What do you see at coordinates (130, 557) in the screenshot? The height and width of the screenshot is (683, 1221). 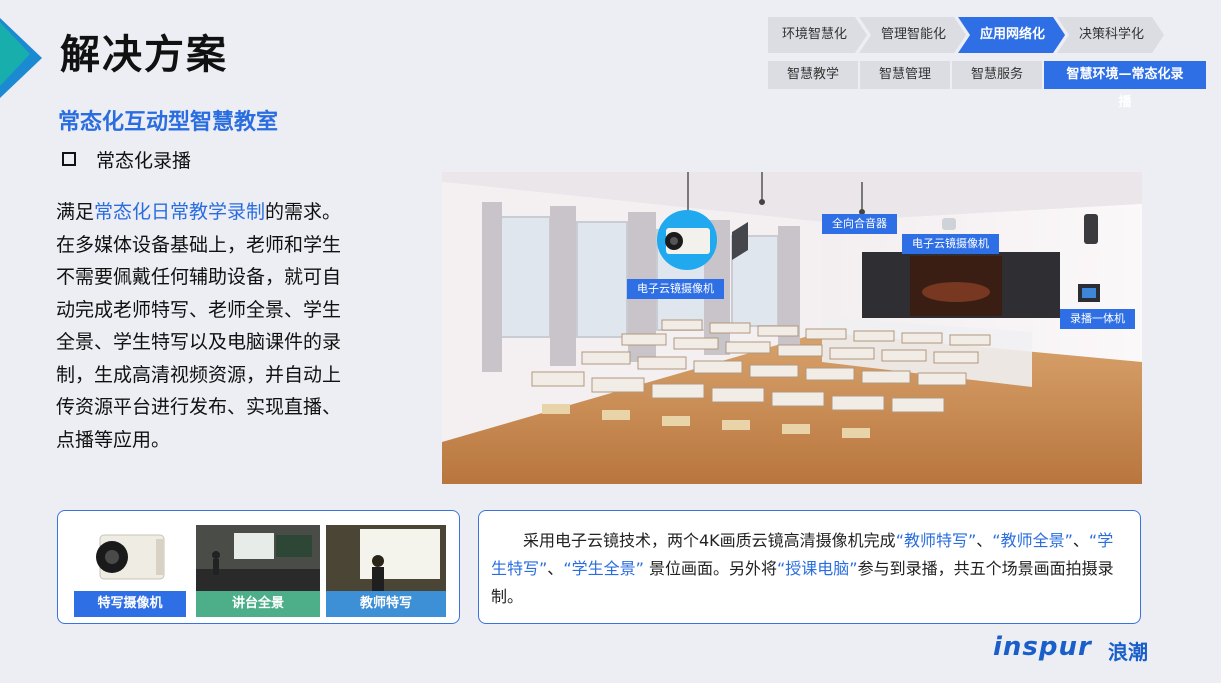 I see `camera-icon` at bounding box center [130, 557].